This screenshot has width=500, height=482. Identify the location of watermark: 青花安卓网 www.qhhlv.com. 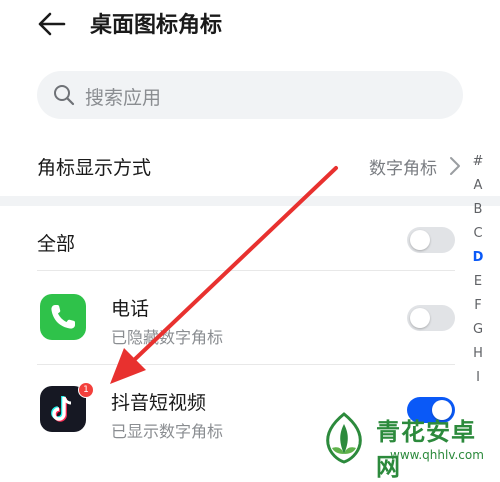
(406, 443).